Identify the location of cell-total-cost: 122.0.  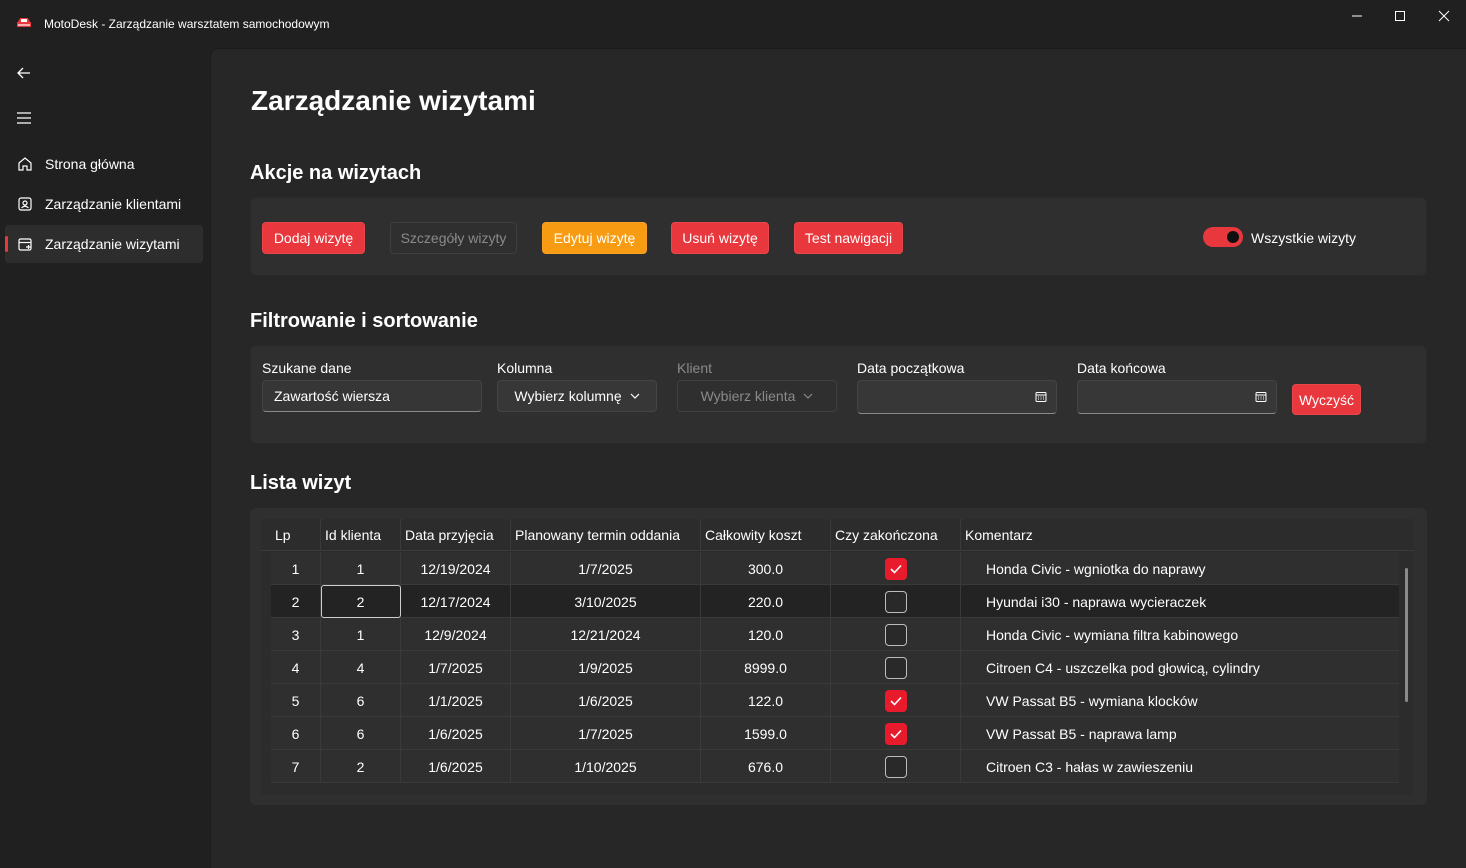
(766, 700).